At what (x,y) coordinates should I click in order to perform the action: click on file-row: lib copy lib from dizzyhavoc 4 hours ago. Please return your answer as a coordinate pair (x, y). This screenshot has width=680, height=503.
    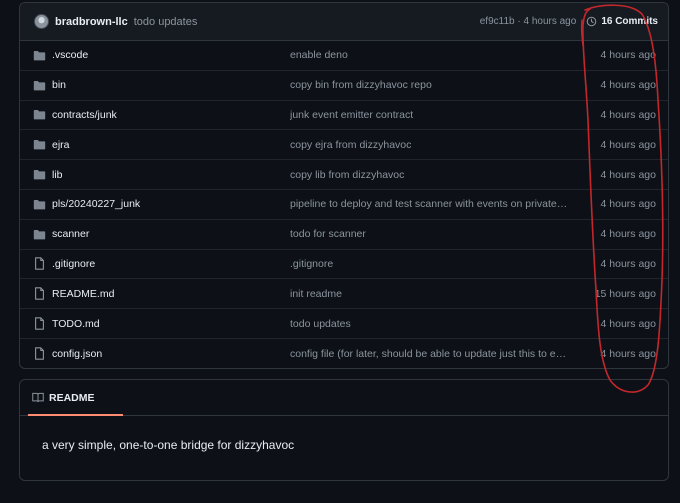
    Looking at the image, I should click on (344, 175).